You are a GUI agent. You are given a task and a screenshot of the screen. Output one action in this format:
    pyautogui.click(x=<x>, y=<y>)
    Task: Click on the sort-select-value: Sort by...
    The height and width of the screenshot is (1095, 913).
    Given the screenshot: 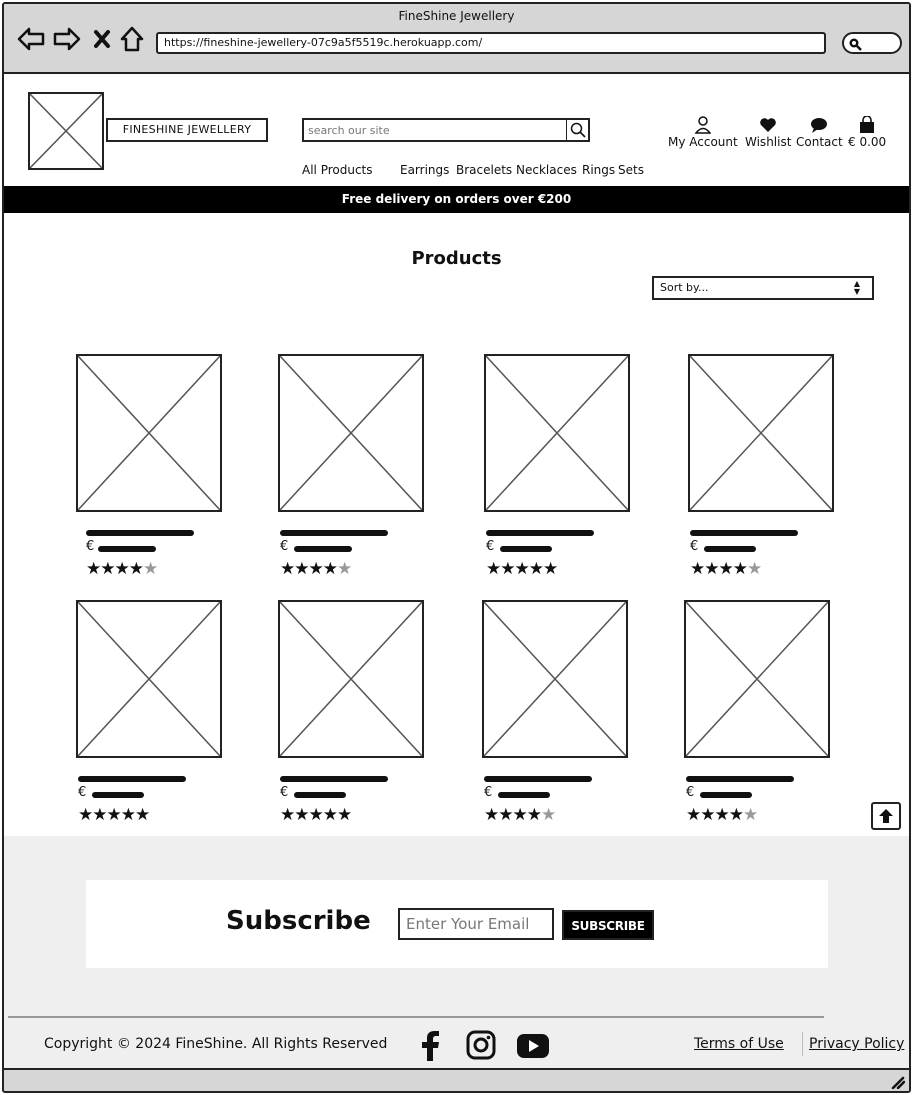 What is the action you would take?
    pyautogui.click(x=684, y=287)
    